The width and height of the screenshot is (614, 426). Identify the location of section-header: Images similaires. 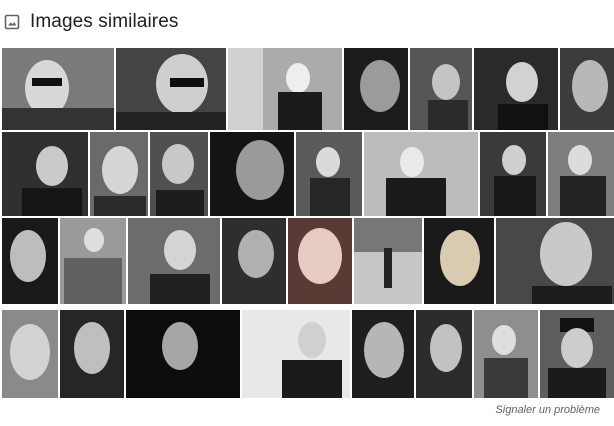
(91, 22).